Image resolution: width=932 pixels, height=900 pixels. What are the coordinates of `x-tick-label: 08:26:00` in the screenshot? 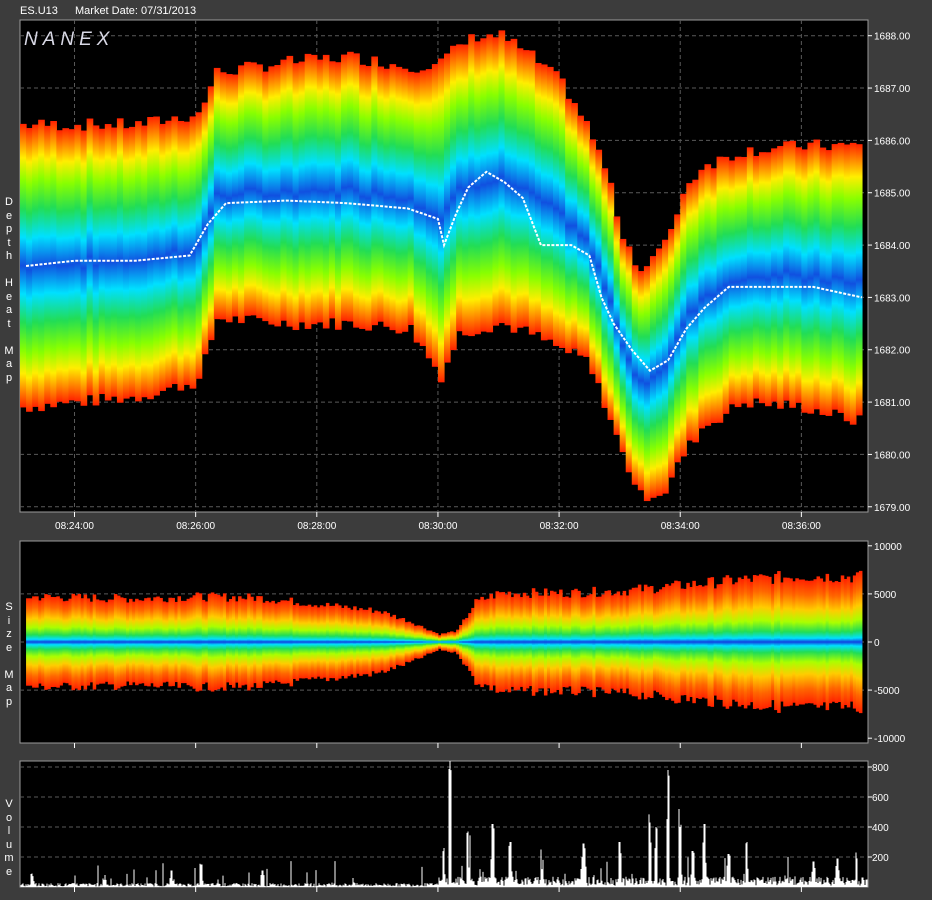 It's located at (195, 526).